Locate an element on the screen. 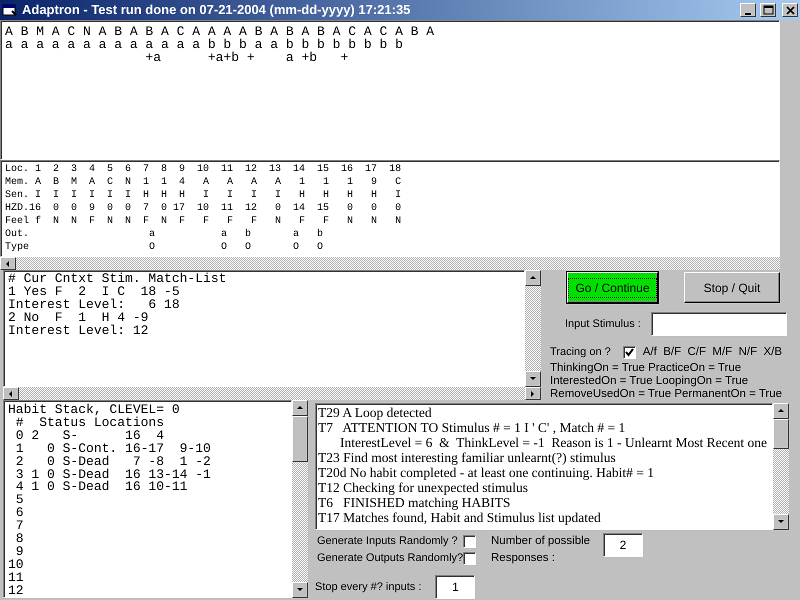 This screenshot has width=800, height=600. habit-line: 3 1 0 S-Dead 16 13-14 -1 is located at coordinates (112, 475).